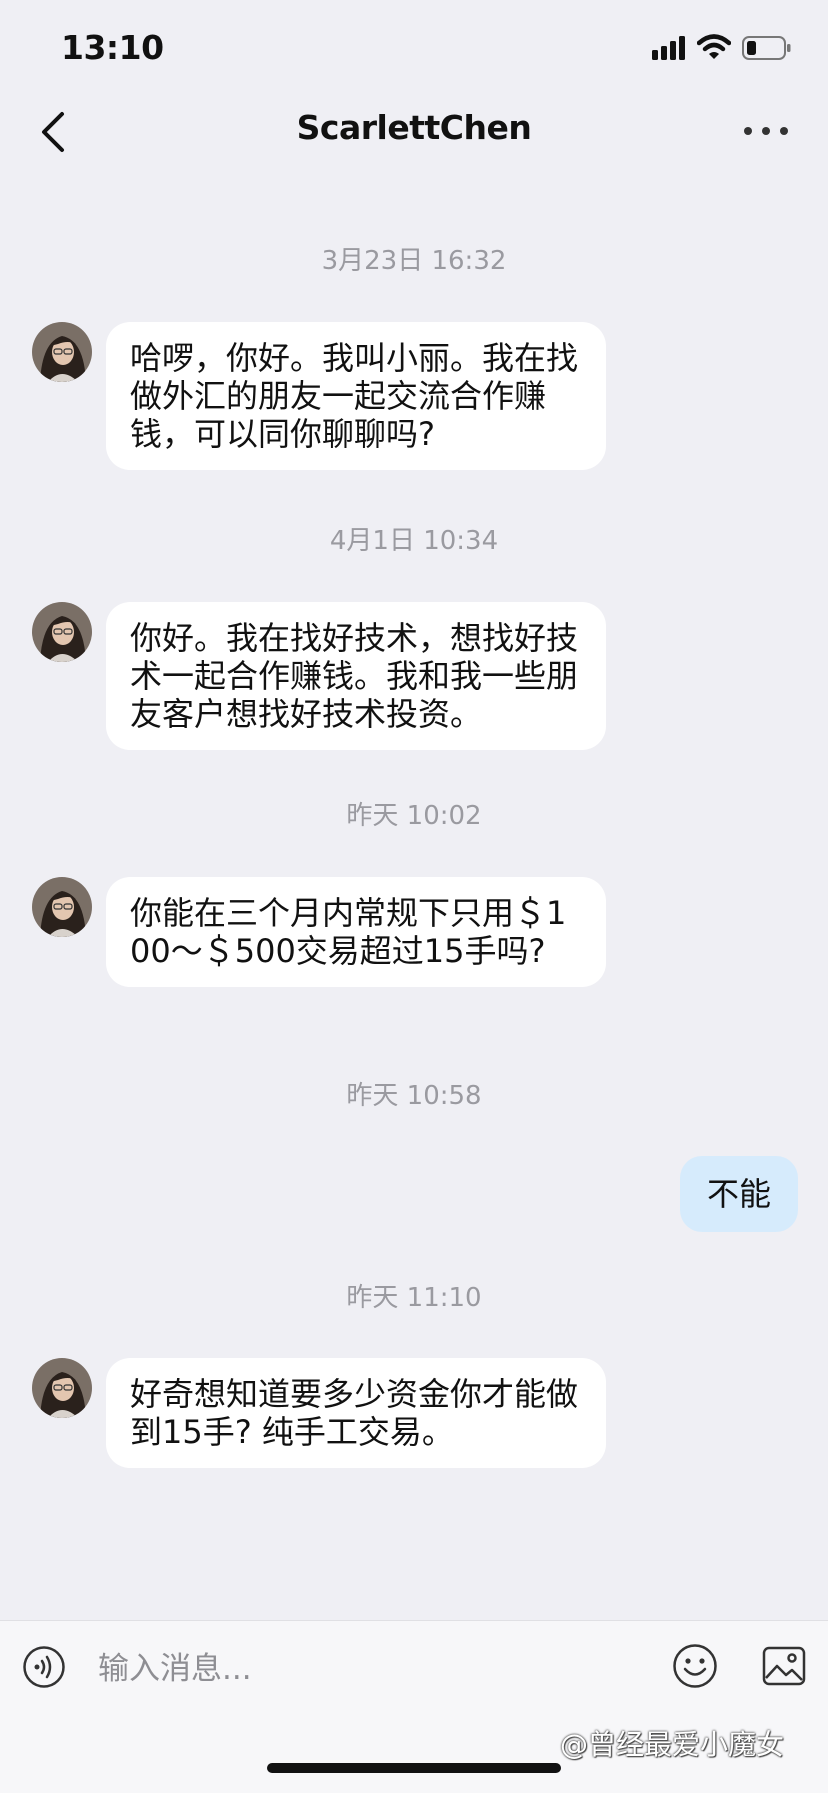  Describe the element at coordinates (414, 1298) in the screenshot. I see `message-timestamp: 昨天 11:10` at that location.